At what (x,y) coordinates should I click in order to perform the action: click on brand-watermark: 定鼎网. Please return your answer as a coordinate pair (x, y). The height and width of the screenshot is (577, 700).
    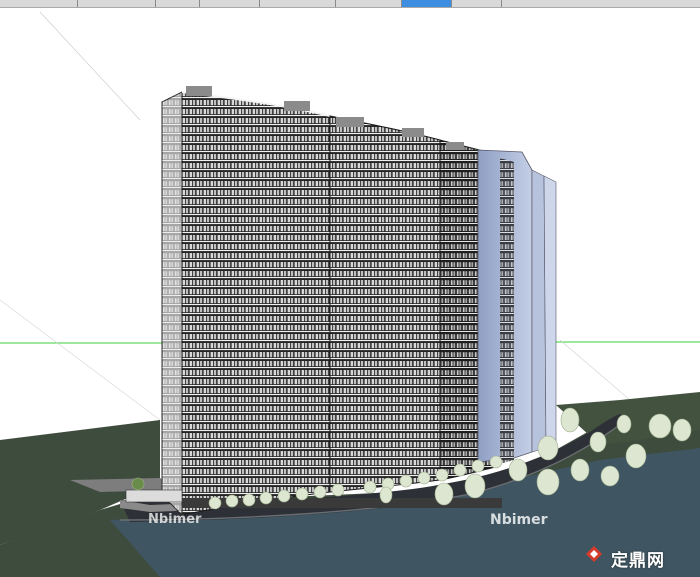
    Looking at the image, I should click on (625, 558).